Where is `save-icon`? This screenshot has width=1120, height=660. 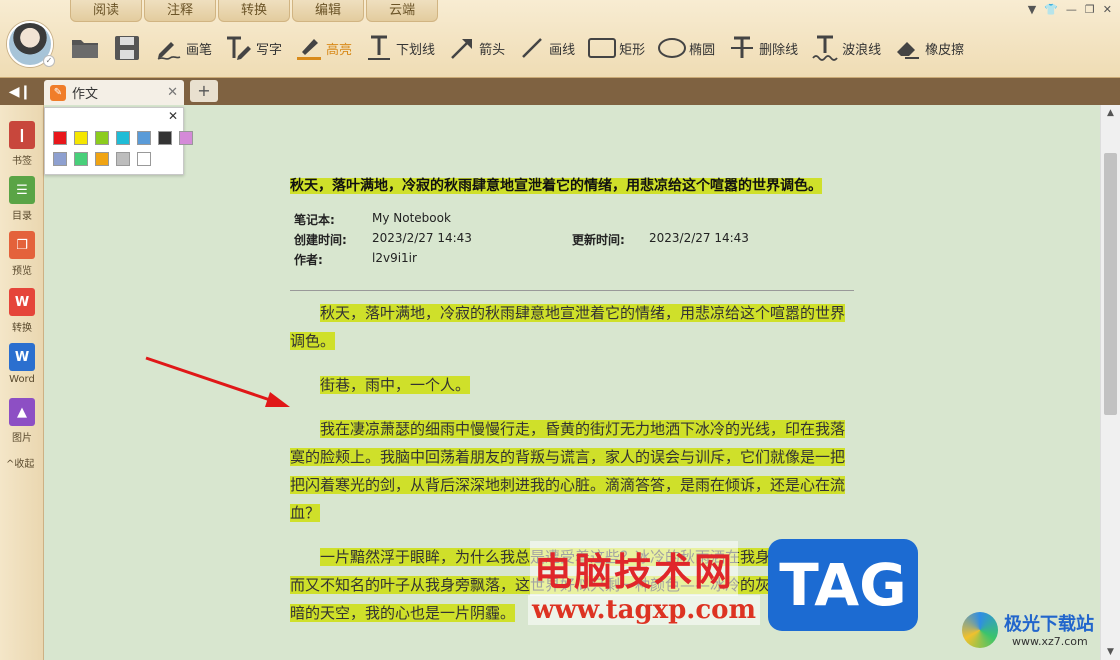
save-icon is located at coordinates (127, 48).